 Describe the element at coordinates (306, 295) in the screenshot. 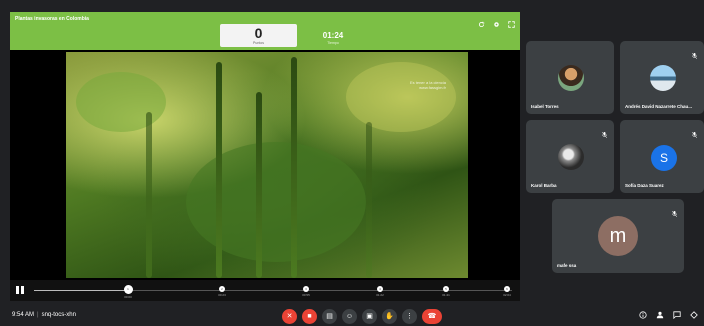

I see `chapter-marker-time: 00:55` at that location.